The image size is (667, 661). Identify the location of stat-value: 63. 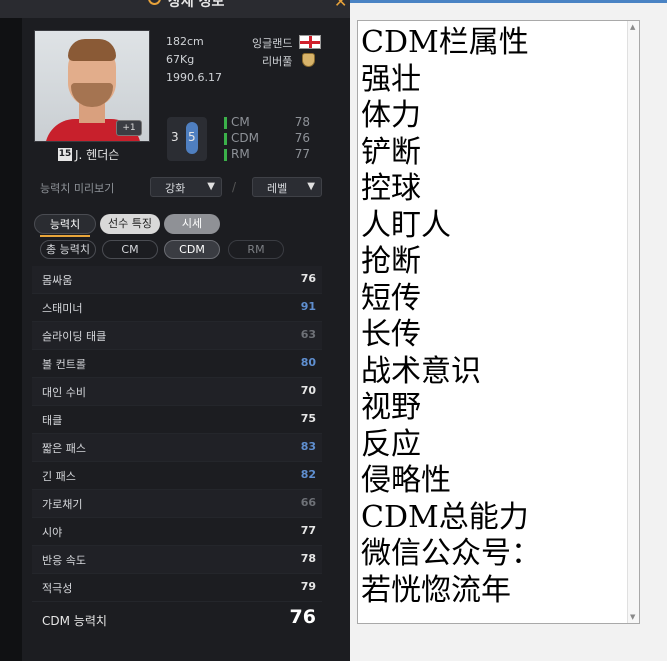
(308, 334).